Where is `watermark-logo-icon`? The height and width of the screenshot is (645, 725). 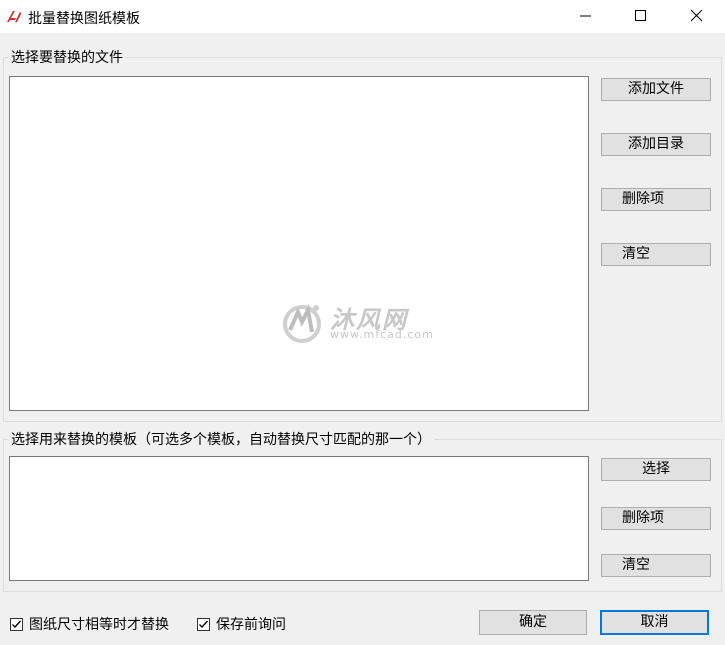 watermark-logo-icon is located at coordinates (302, 323).